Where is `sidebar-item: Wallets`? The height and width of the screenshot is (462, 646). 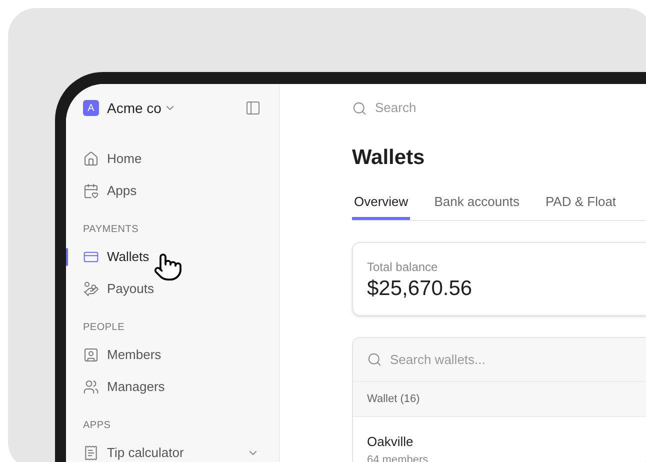
sidebar-item: Wallets is located at coordinates (128, 257).